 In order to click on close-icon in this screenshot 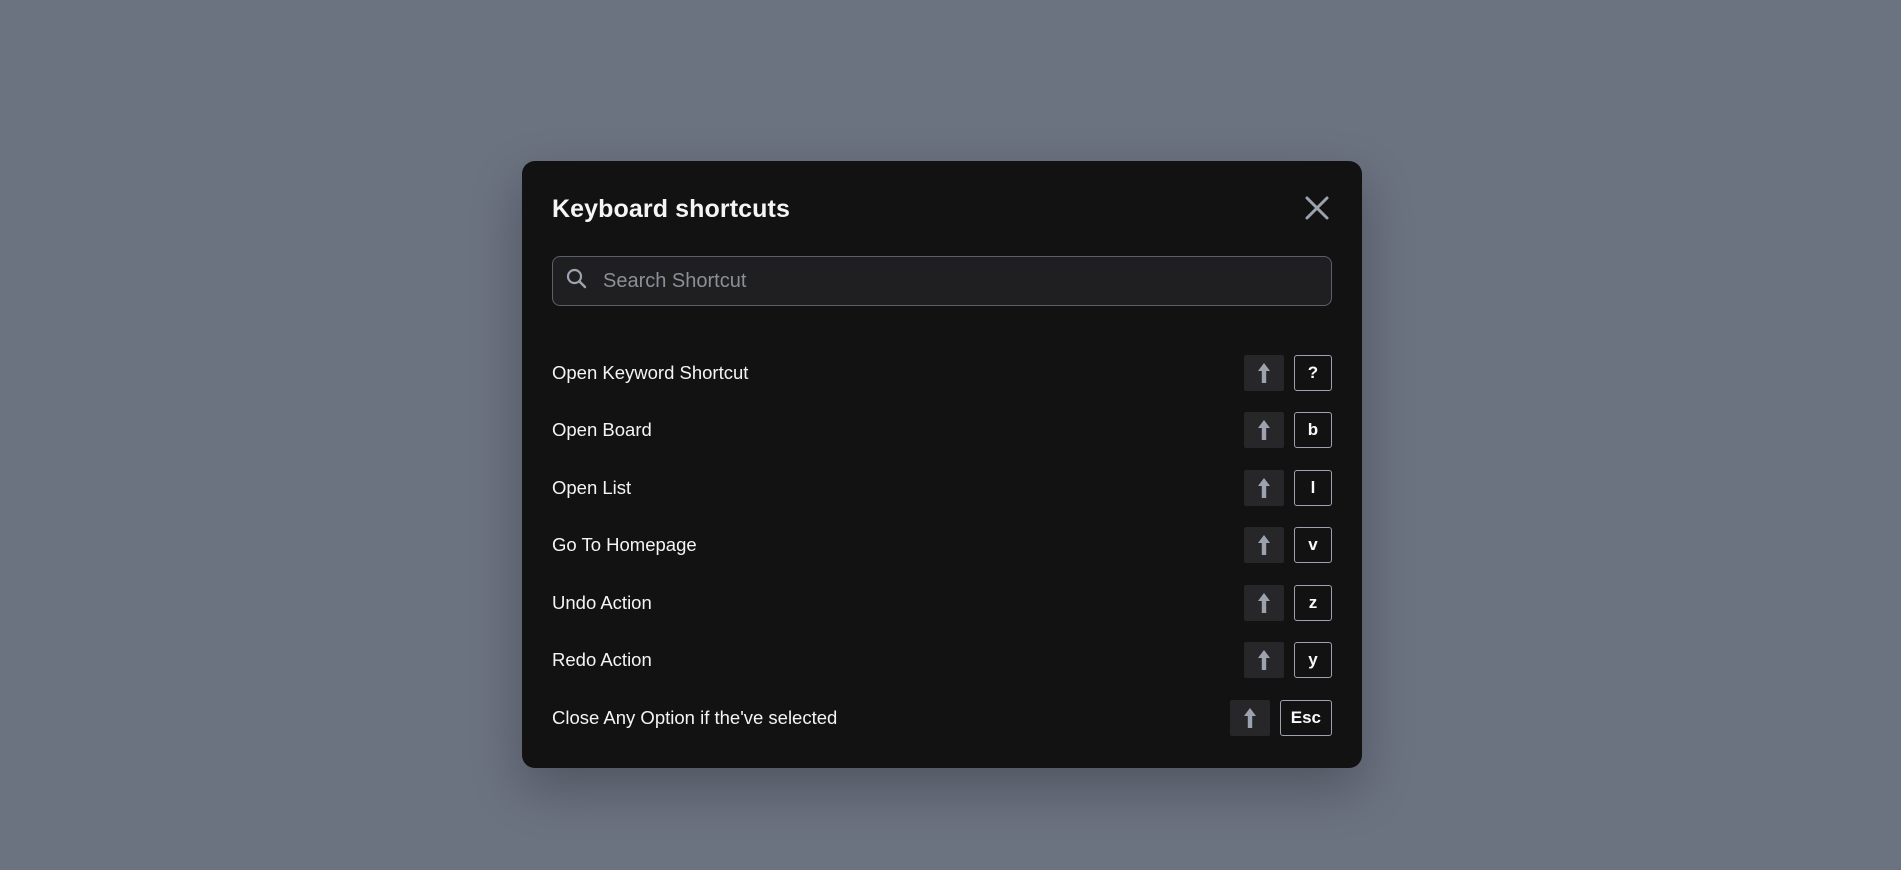, I will do `click(1317, 208)`.